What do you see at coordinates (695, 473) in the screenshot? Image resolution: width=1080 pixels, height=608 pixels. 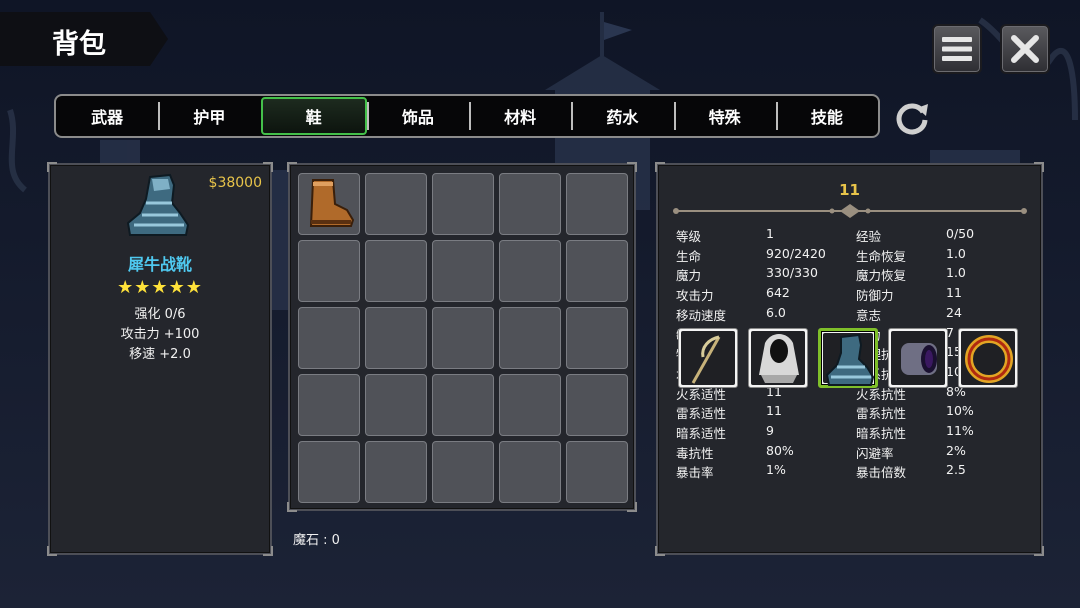 I see `stat-label: 暴击率` at bounding box center [695, 473].